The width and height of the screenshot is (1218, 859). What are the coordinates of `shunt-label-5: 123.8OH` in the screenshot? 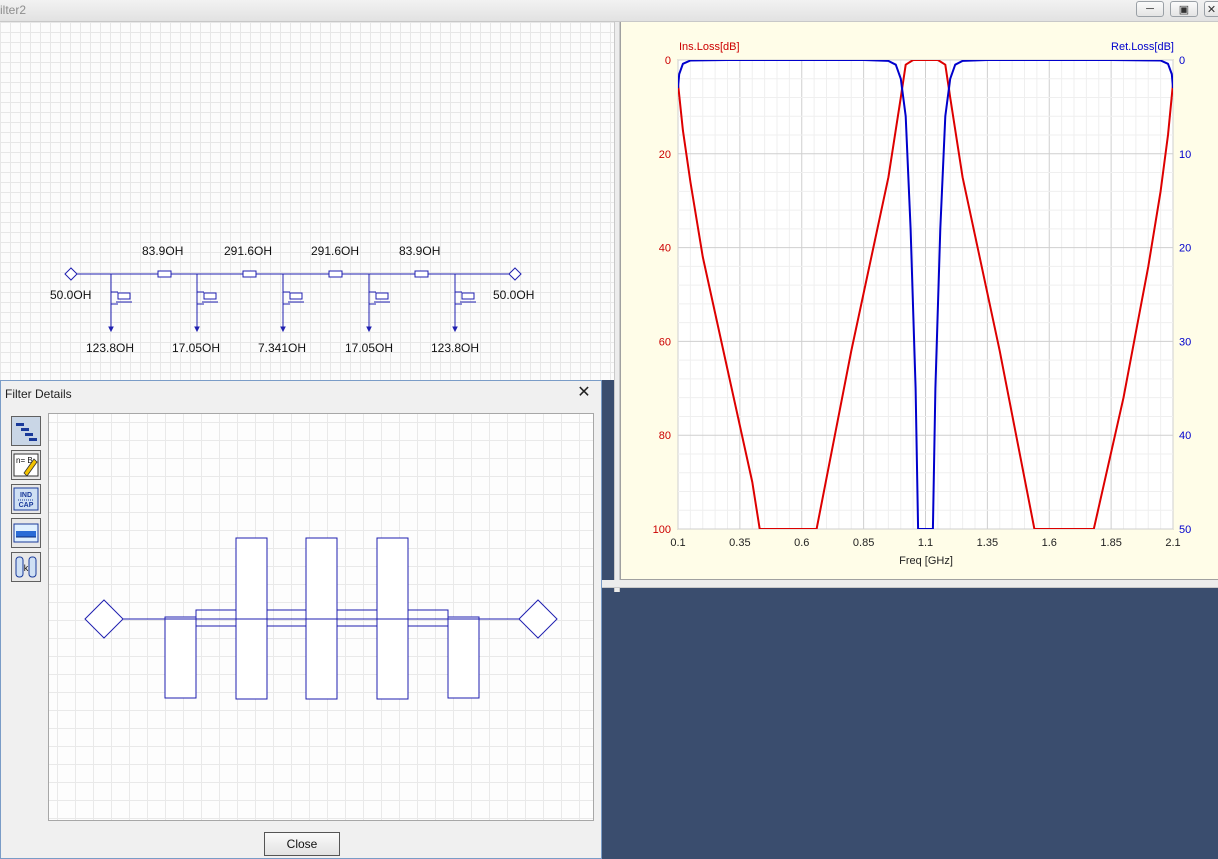 It's located at (455, 348).